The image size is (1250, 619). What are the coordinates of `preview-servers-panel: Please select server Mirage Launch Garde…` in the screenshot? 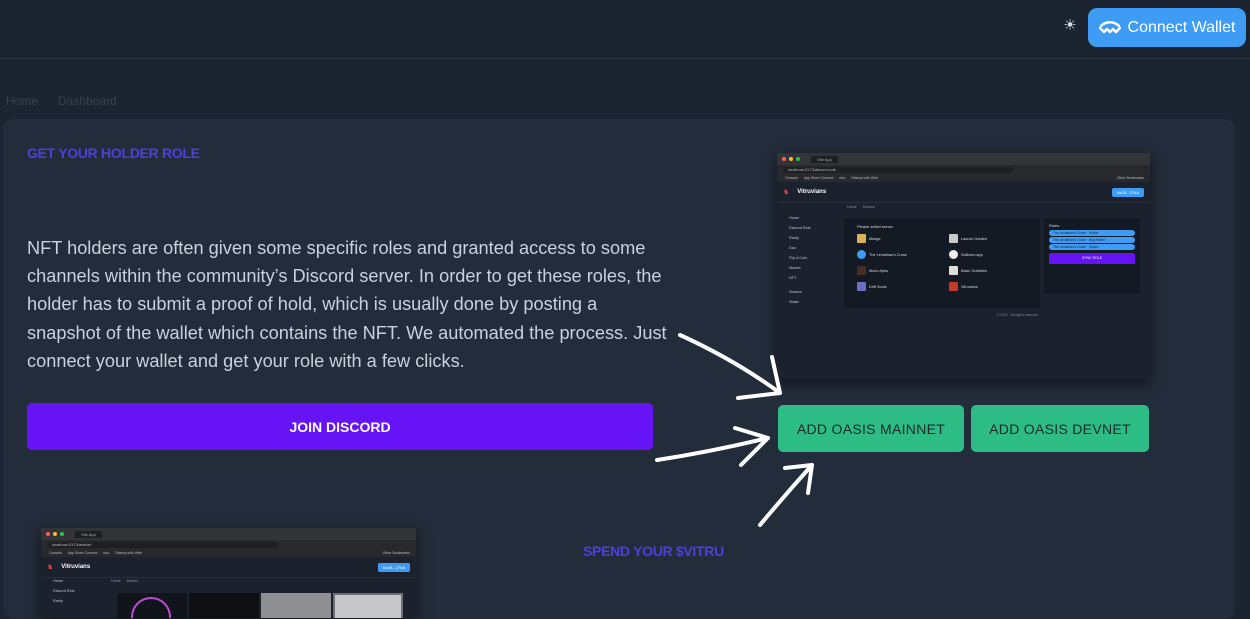 It's located at (942, 263).